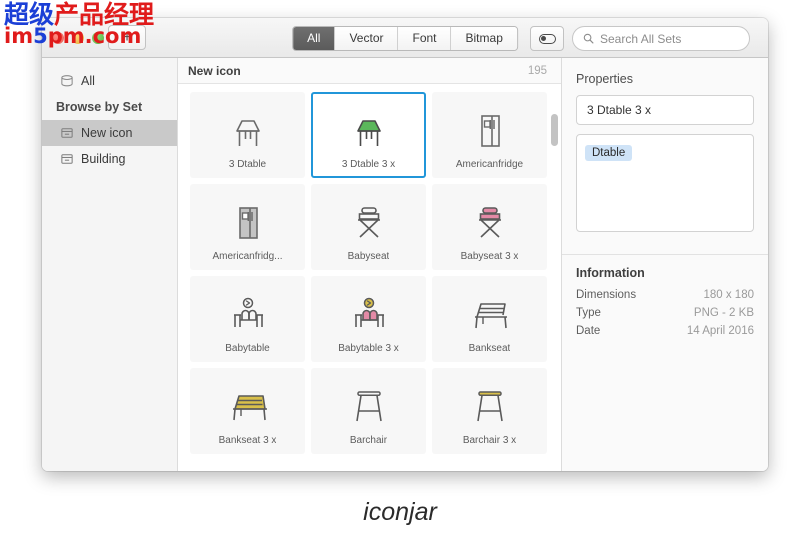 Image resolution: width=800 pixels, height=534 pixels. Describe the element at coordinates (723, 313) in the screenshot. I see `info-value: PNG - 2 KB` at that location.